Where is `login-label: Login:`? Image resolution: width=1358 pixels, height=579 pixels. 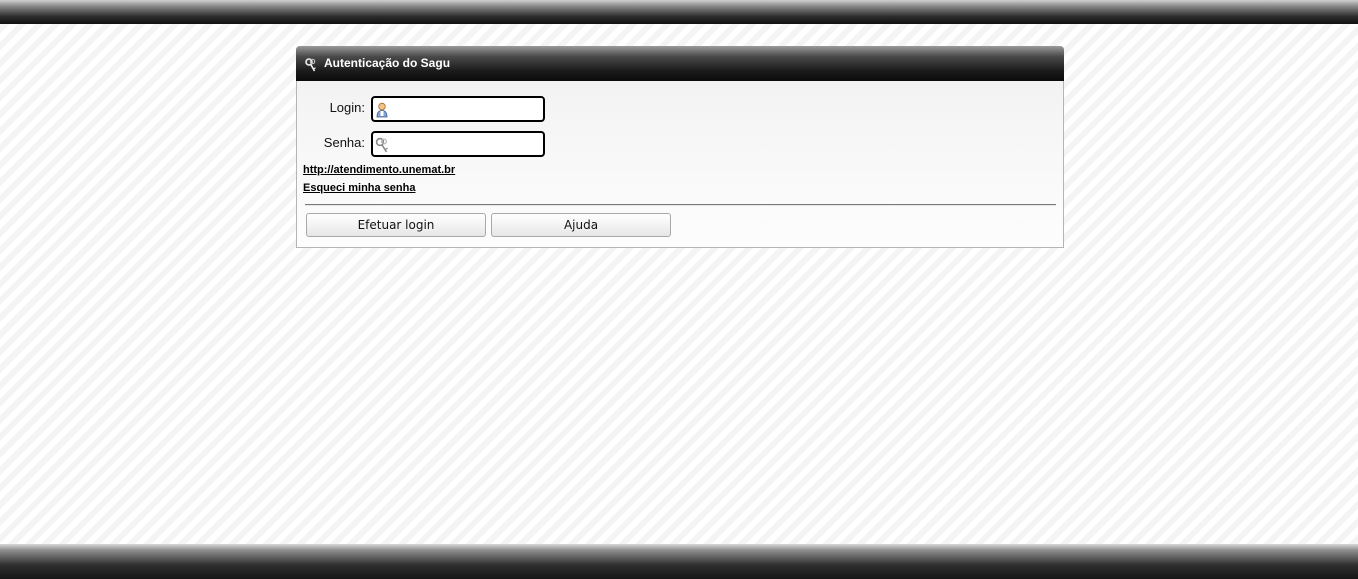
login-label: Login: is located at coordinates (347, 107).